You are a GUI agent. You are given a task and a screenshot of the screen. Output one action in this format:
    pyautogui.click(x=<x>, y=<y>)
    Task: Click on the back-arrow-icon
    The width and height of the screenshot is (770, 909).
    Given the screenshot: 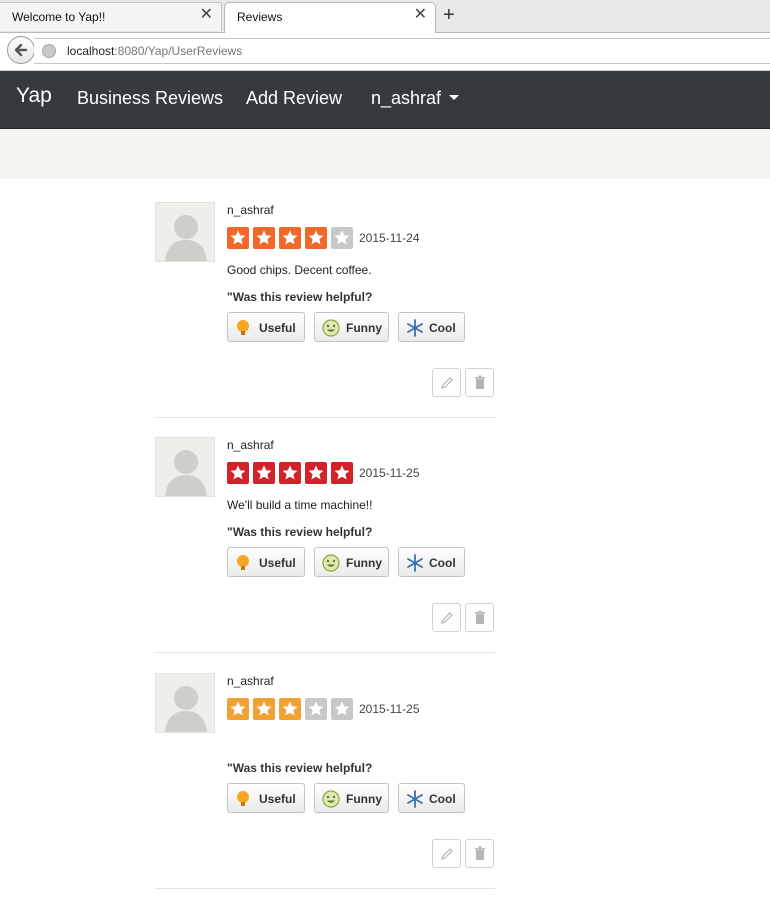 What is the action you would take?
    pyautogui.click(x=21, y=50)
    